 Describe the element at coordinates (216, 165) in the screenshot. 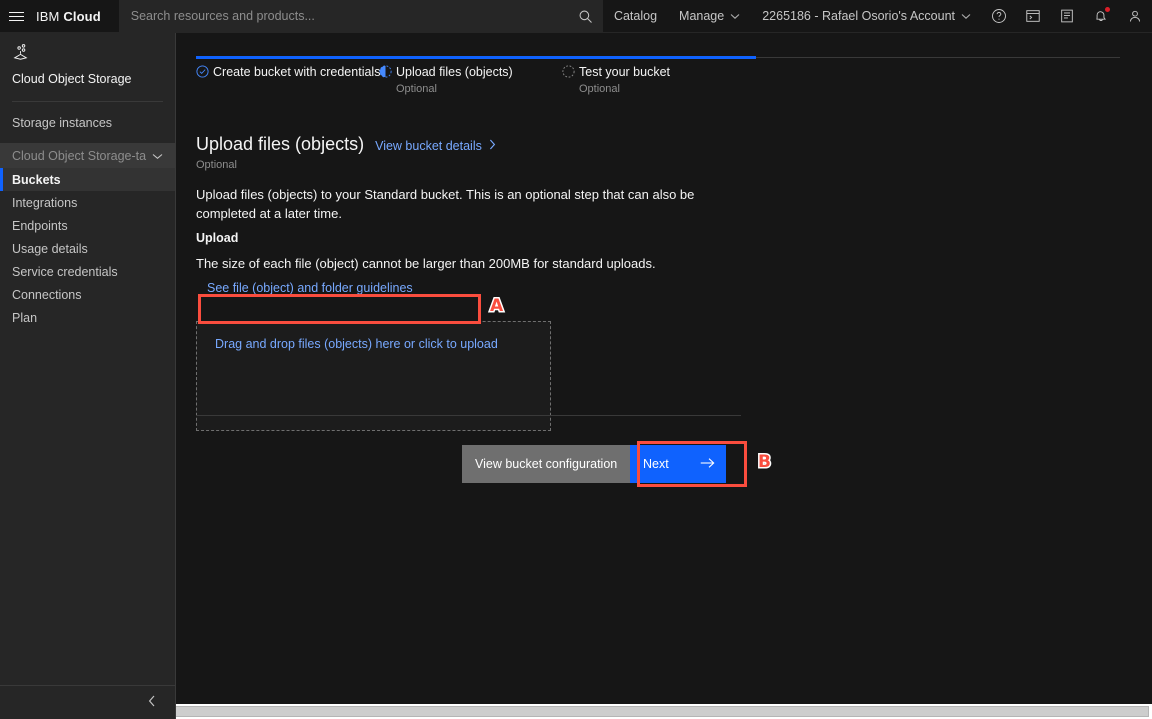

I see `page-optional-tag: Optional` at that location.